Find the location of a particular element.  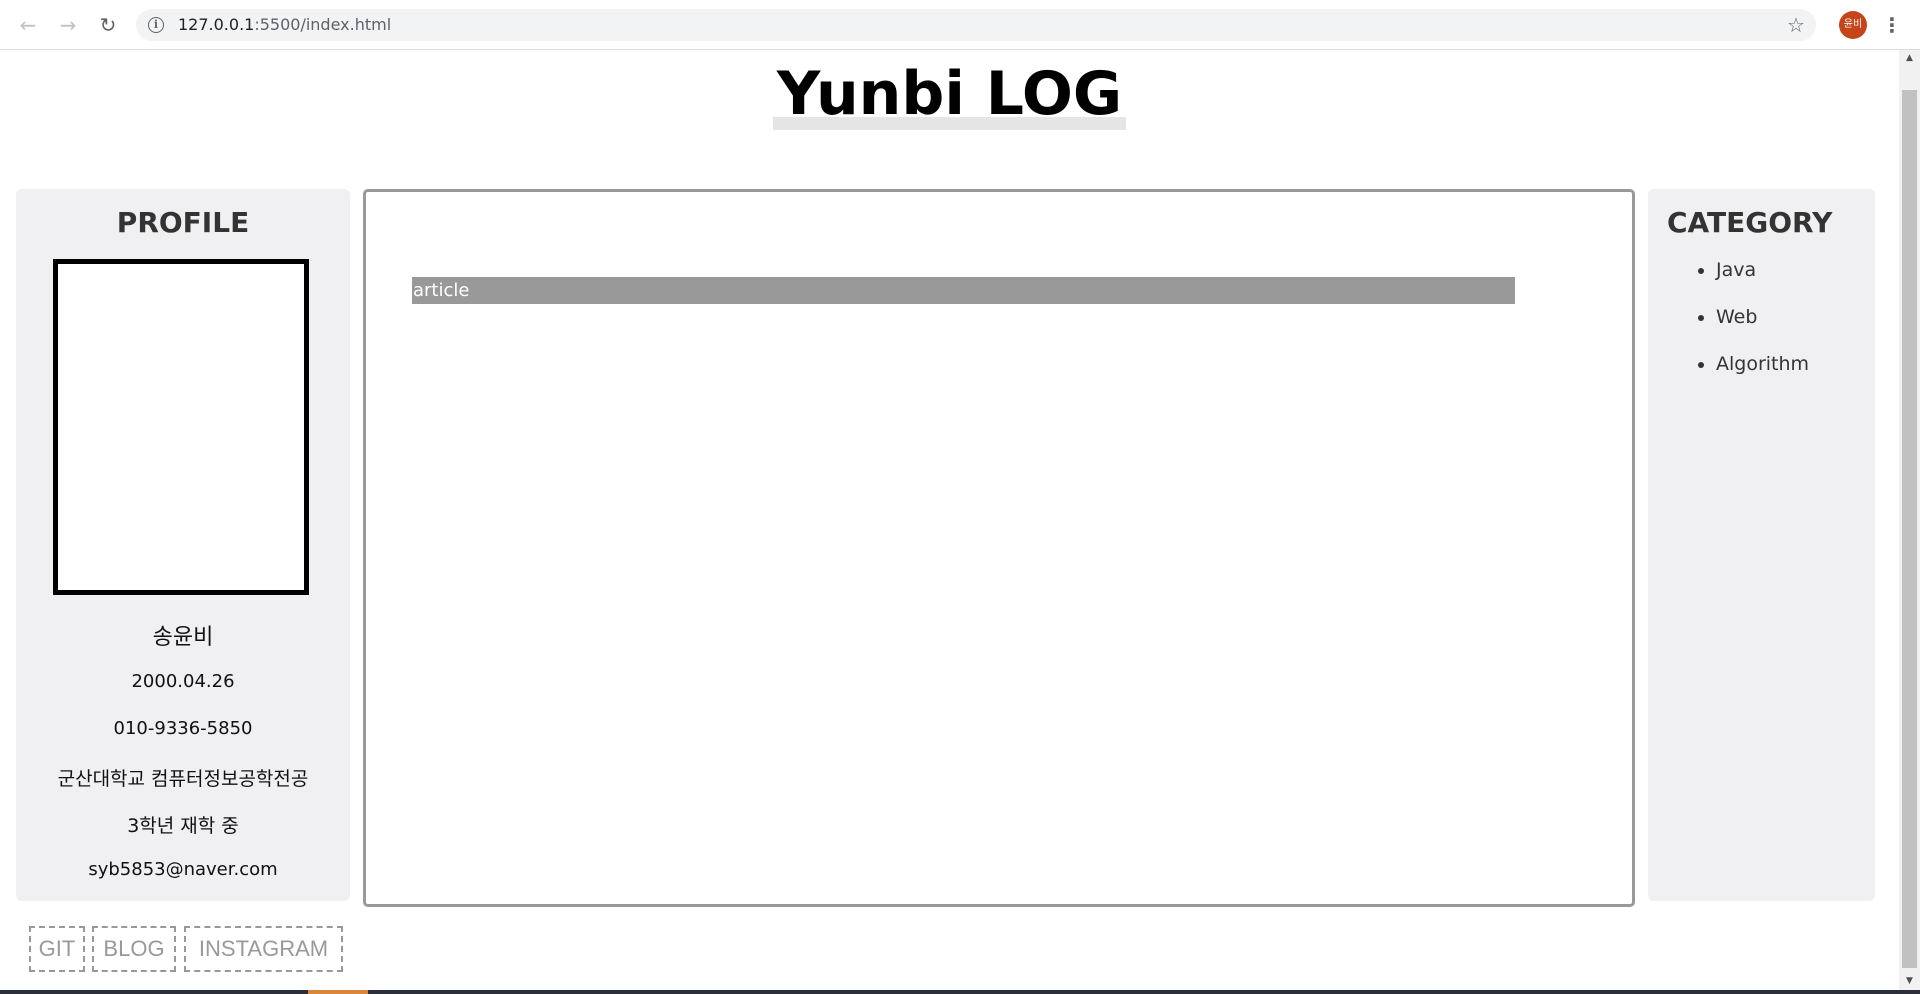

category-item-web: Web is located at coordinates (1762, 328).